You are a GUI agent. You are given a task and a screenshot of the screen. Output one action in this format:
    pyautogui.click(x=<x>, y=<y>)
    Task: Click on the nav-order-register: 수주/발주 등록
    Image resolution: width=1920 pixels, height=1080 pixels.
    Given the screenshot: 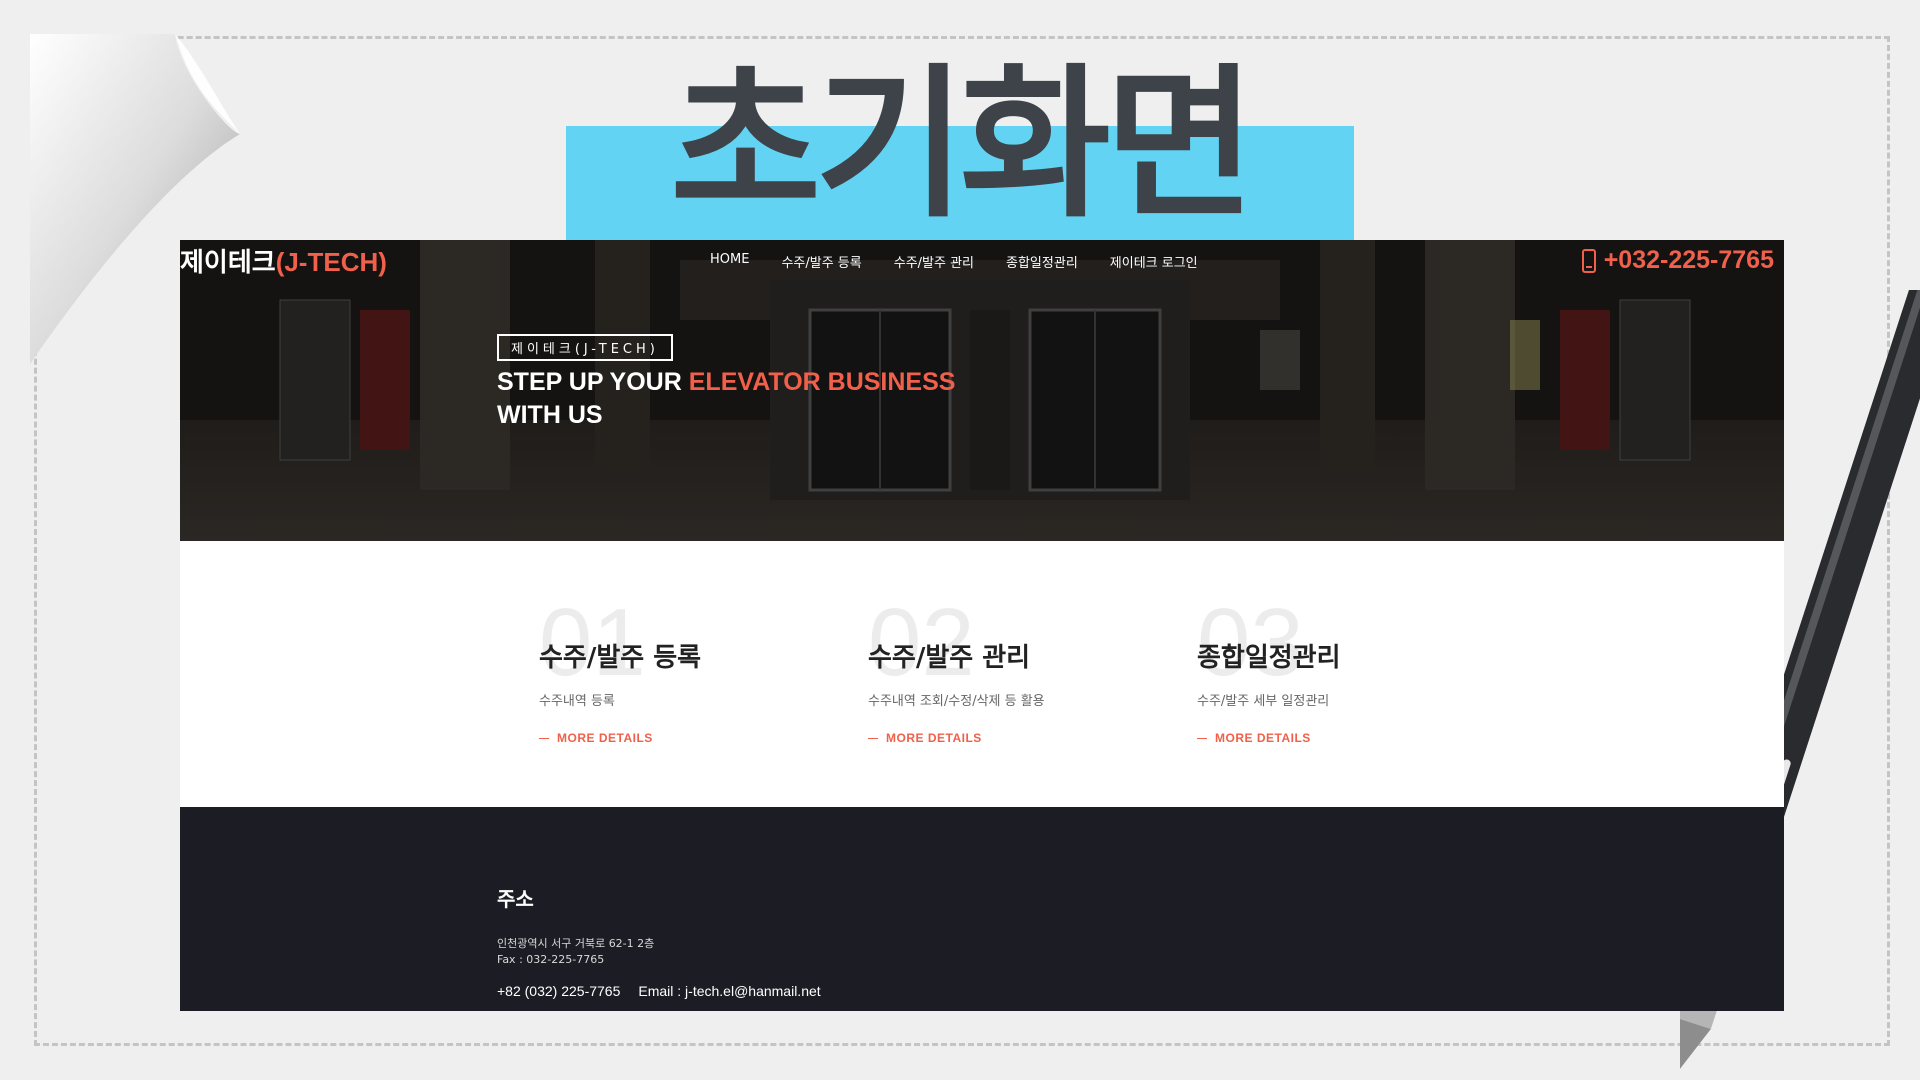 What is the action you would take?
    pyautogui.click(x=821, y=261)
    